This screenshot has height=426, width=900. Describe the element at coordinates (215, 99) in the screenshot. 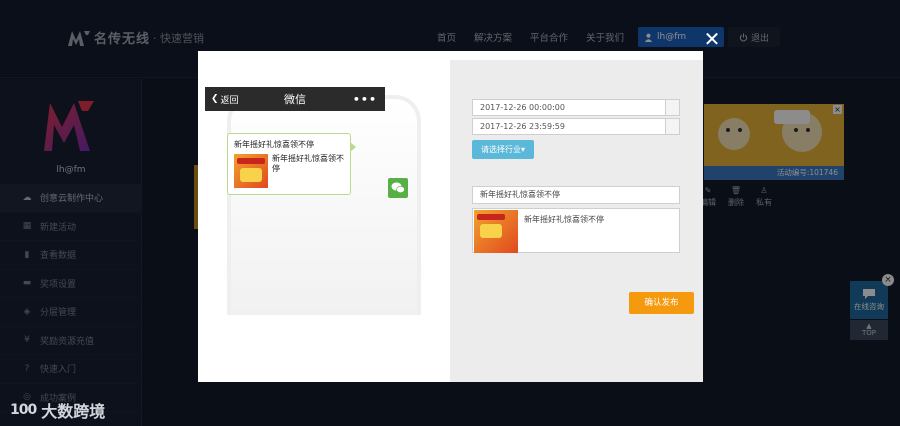

I see `chevron-left-icon: ❮` at that location.